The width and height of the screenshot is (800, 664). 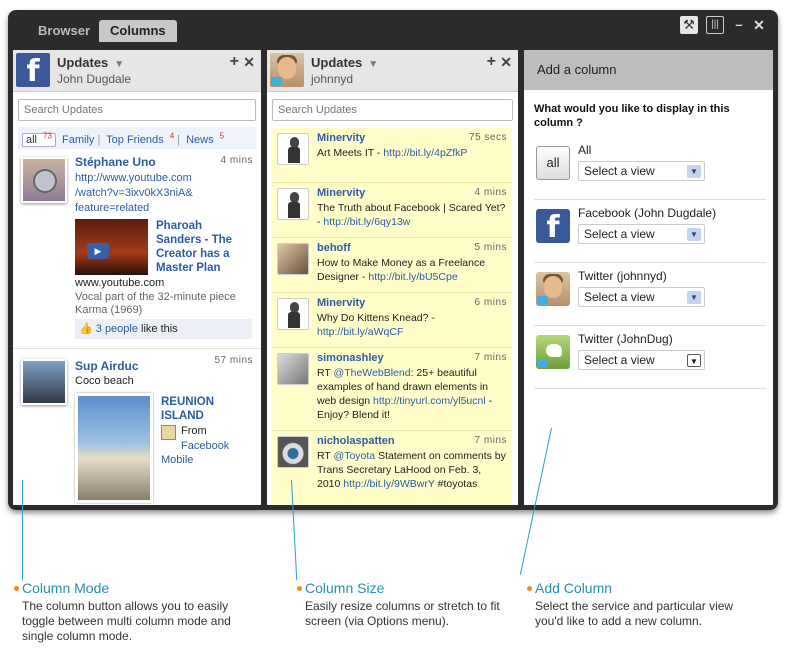 I want to click on filter-news: News 5, so click(x=205, y=138).